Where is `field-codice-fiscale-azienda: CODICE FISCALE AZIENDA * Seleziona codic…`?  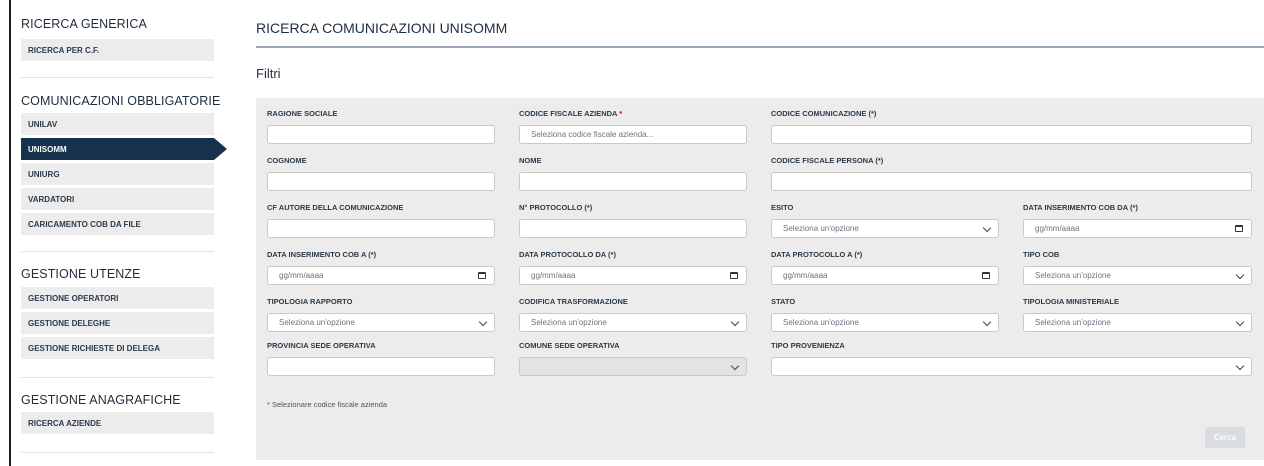
field-codice-fiscale-azienda: CODICE FISCALE AZIENDA * Seleziona codic… is located at coordinates (633, 126).